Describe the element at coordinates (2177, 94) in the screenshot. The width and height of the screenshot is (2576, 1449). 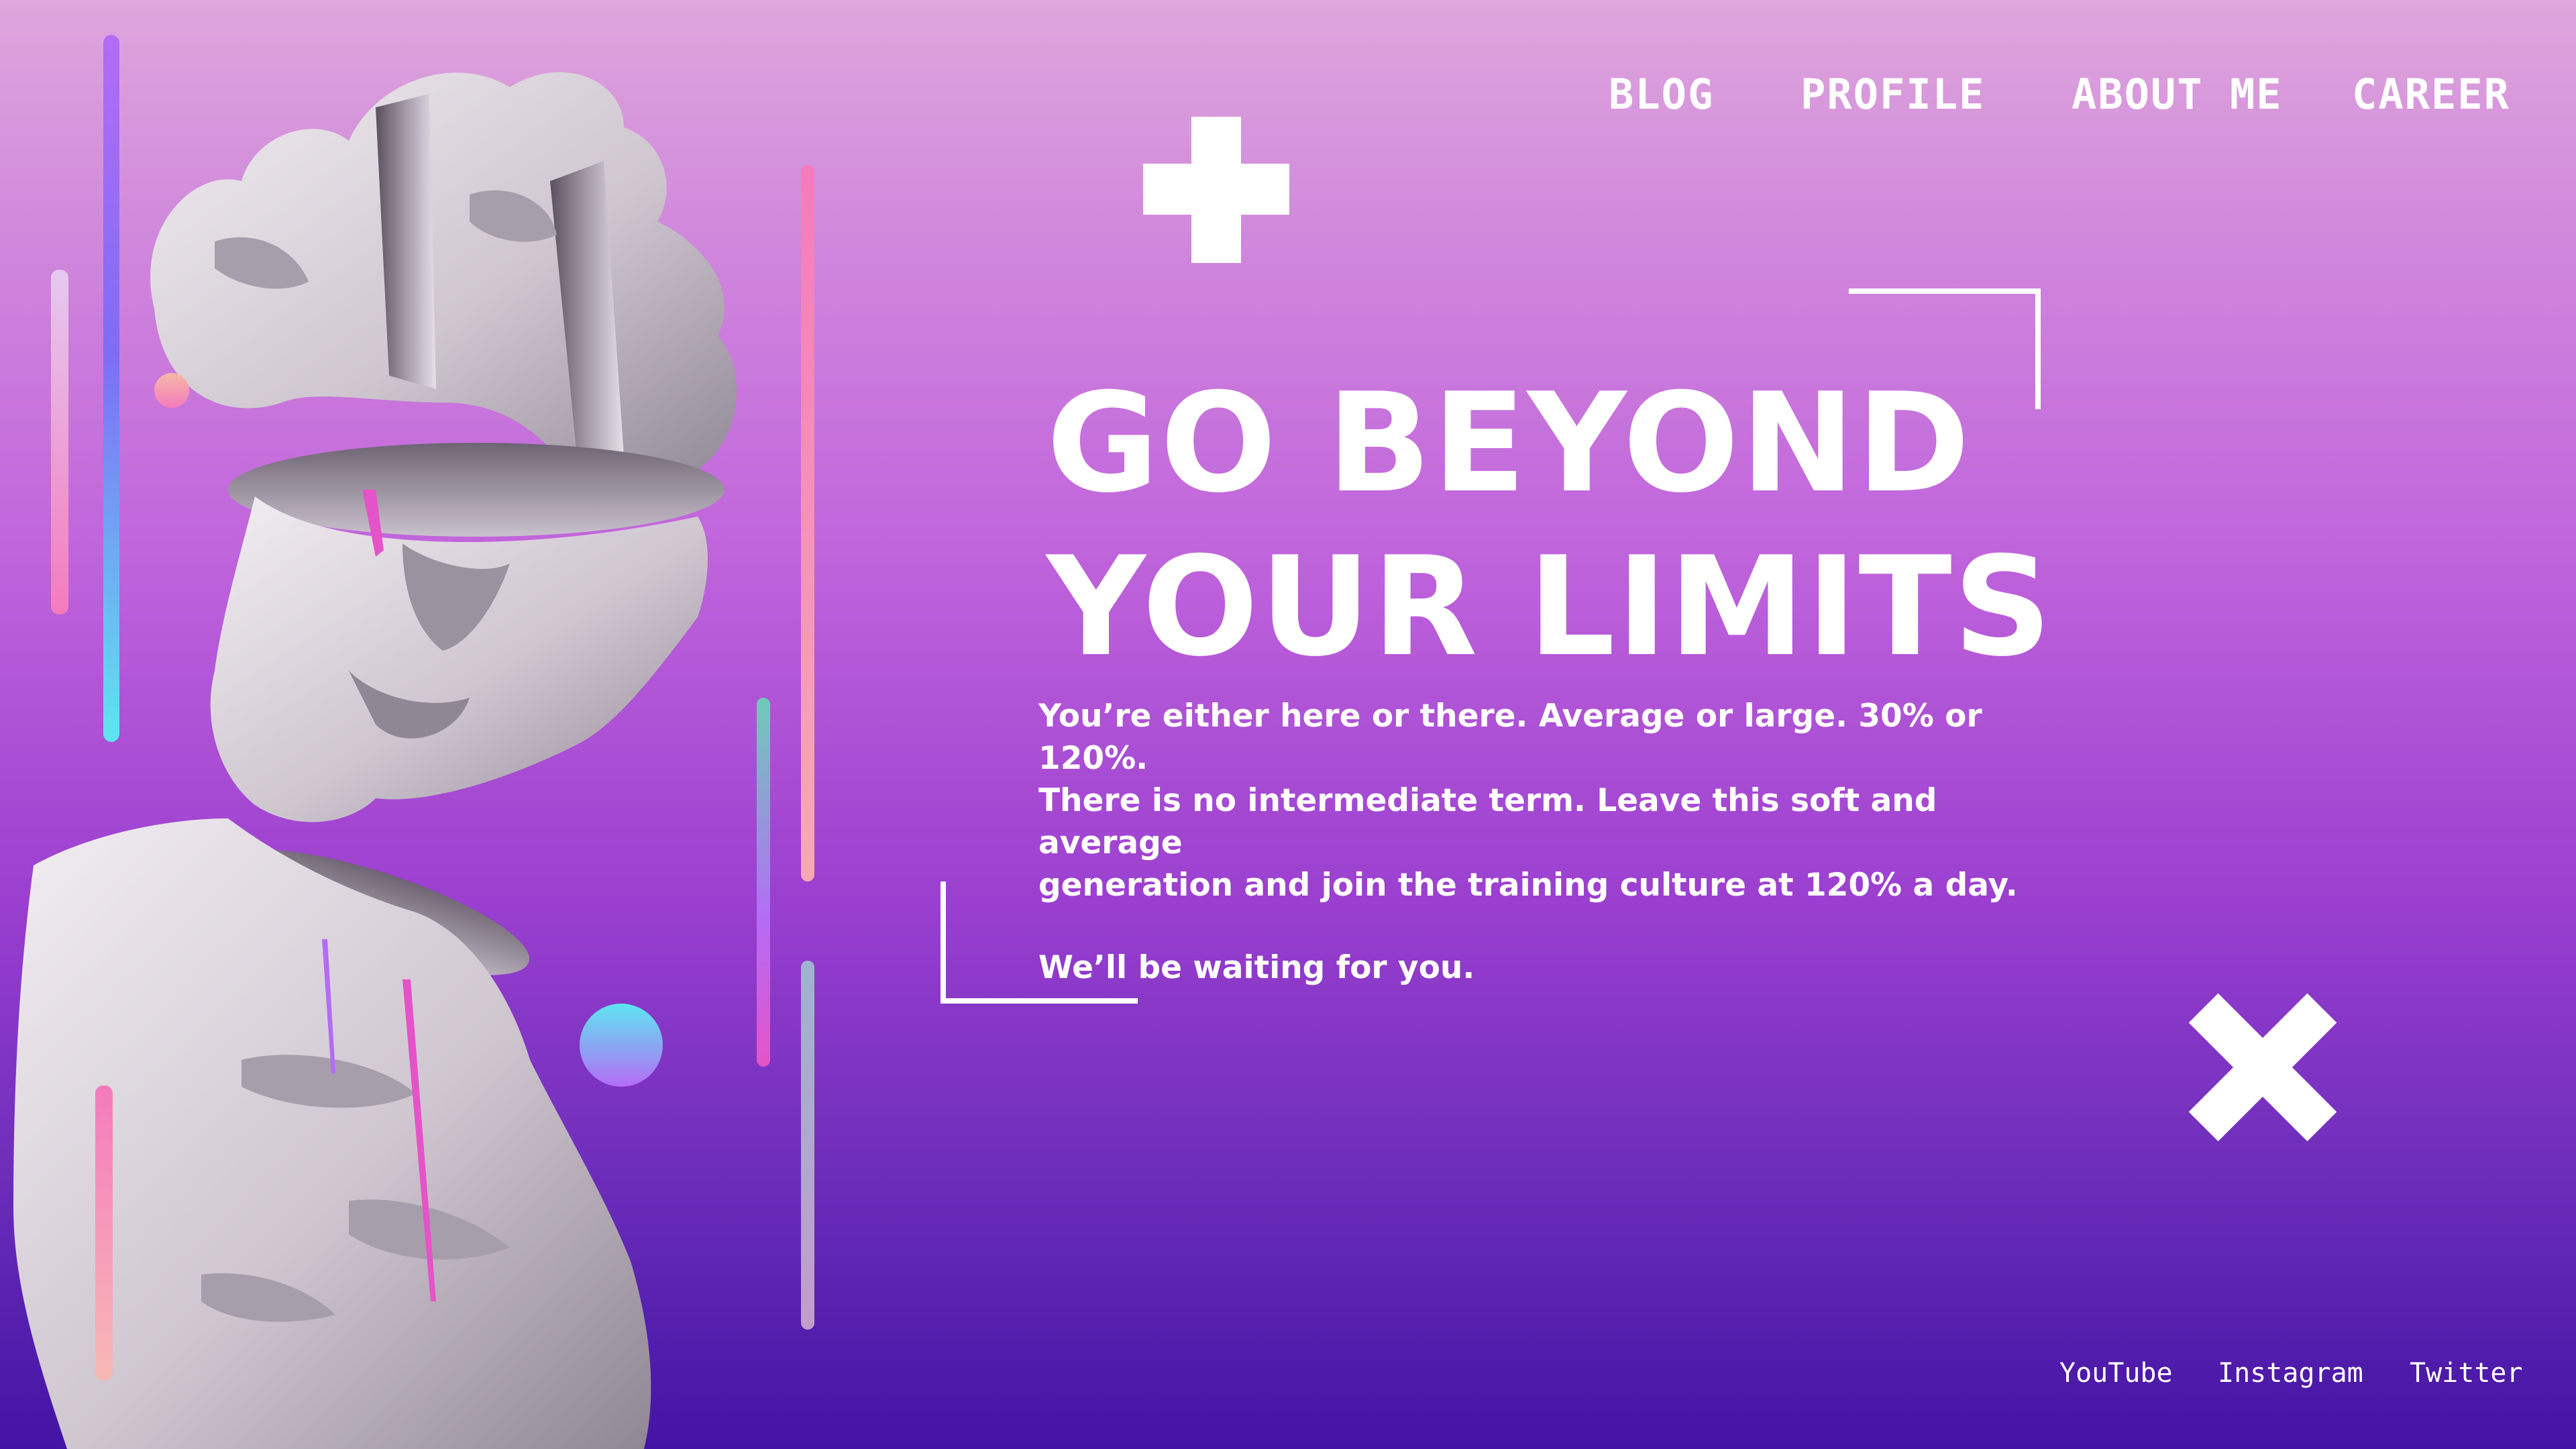
I see `nav-link-about-me: ABOUT ME` at that location.